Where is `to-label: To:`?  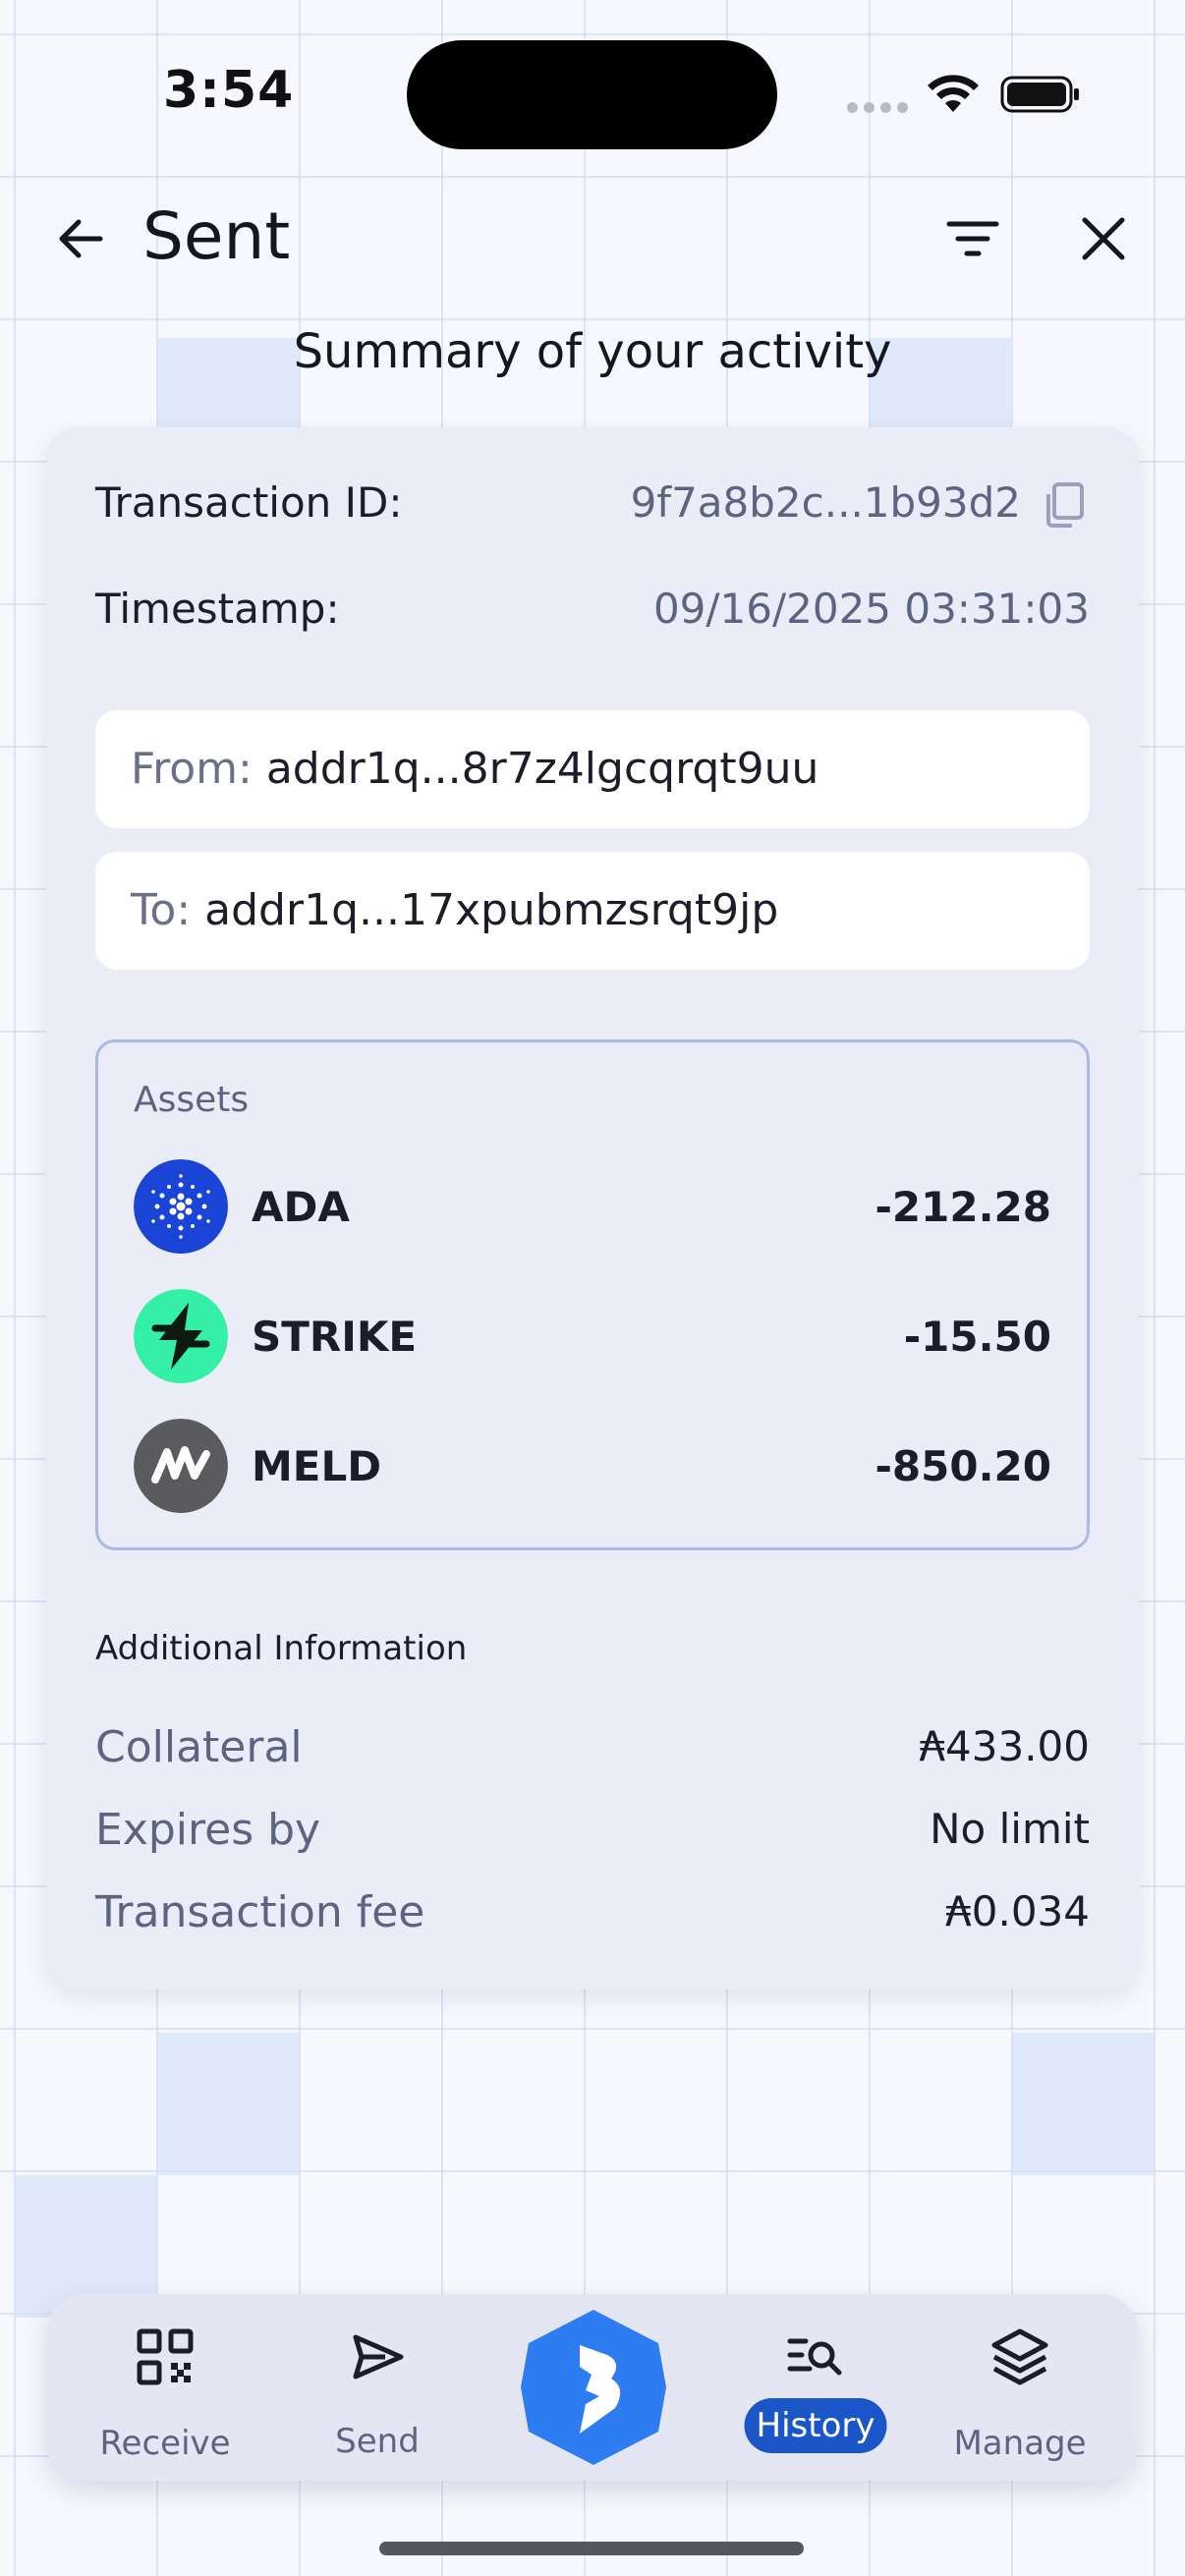 to-label: To: is located at coordinates (162, 910).